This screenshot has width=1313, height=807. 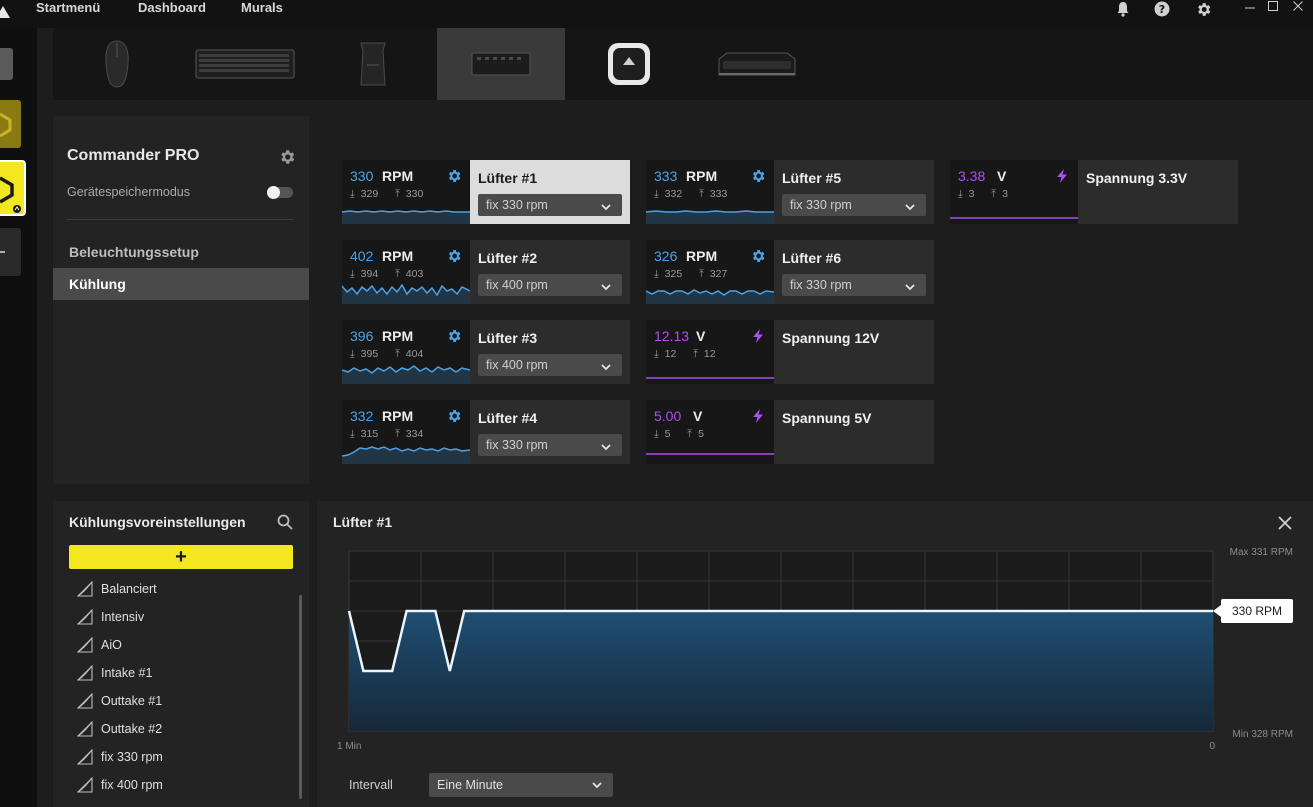 I want to click on interval-value: Eine Minute, so click(x=470, y=785).